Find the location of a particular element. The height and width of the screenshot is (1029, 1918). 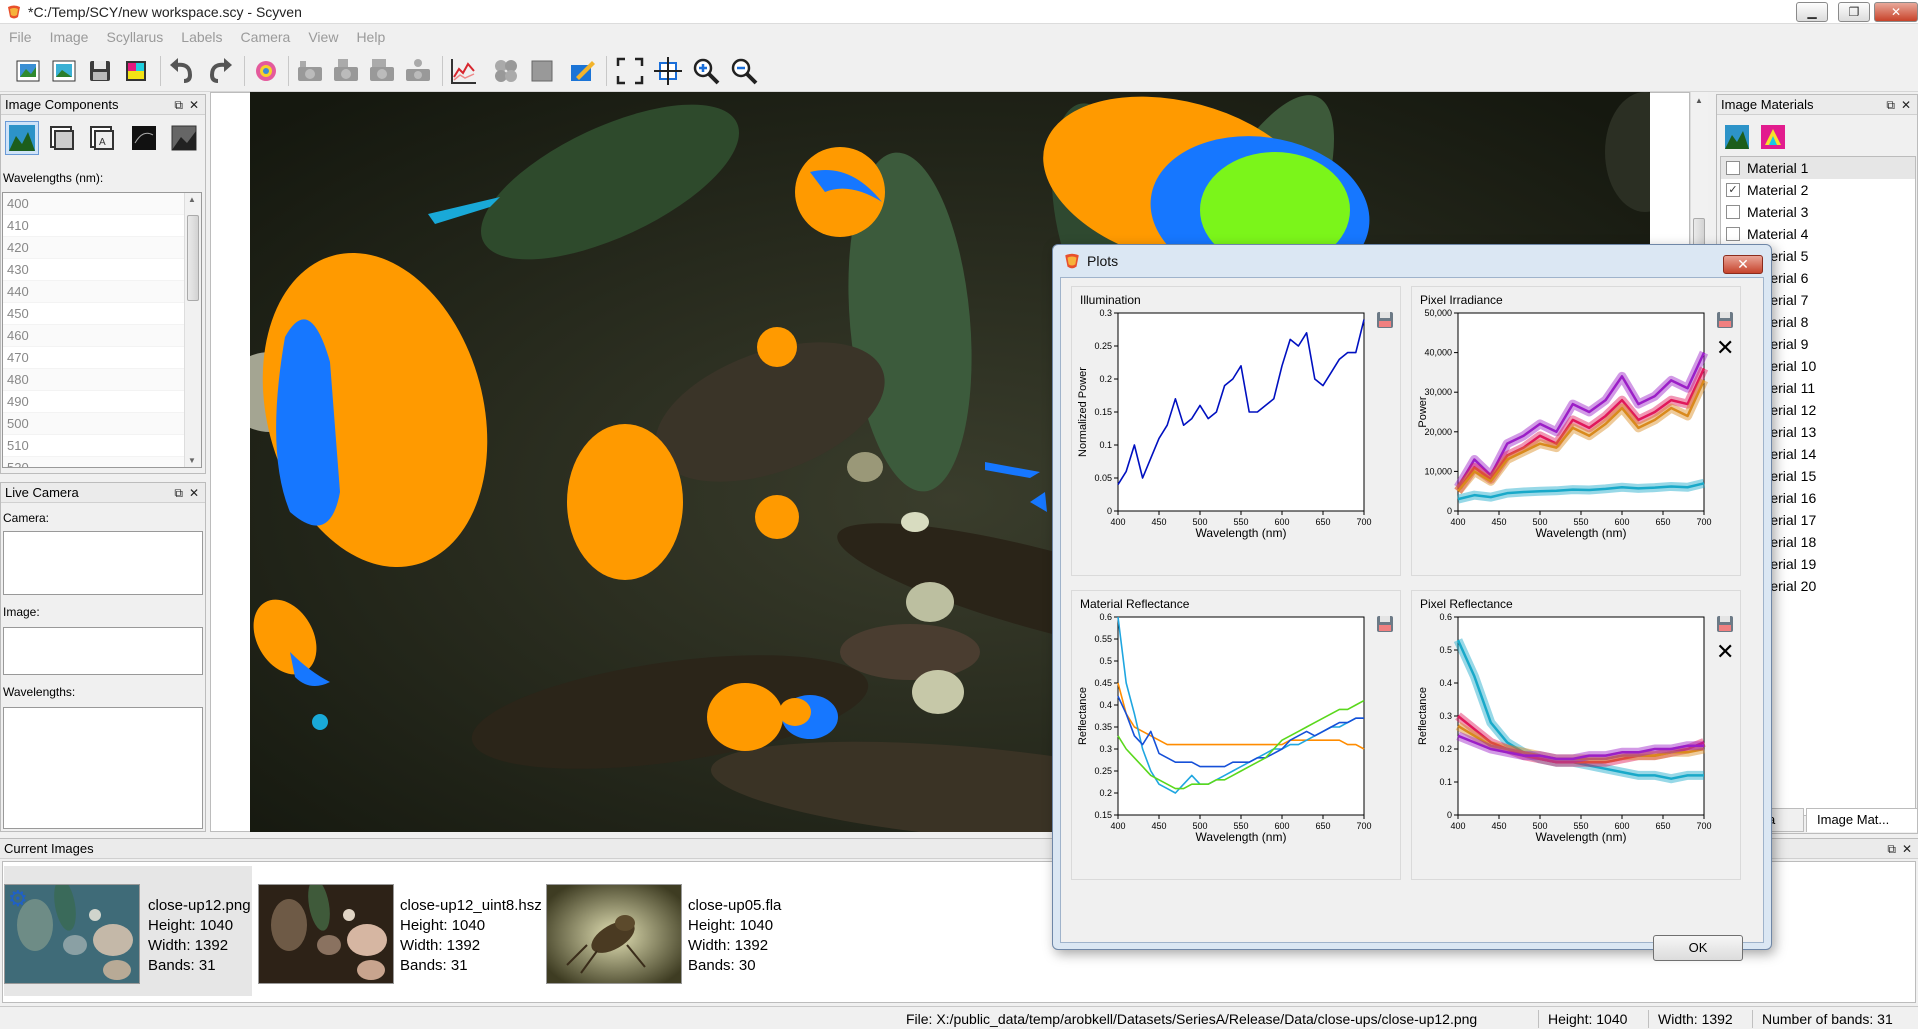

grayscale-view-button is located at coordinates (184, 138).